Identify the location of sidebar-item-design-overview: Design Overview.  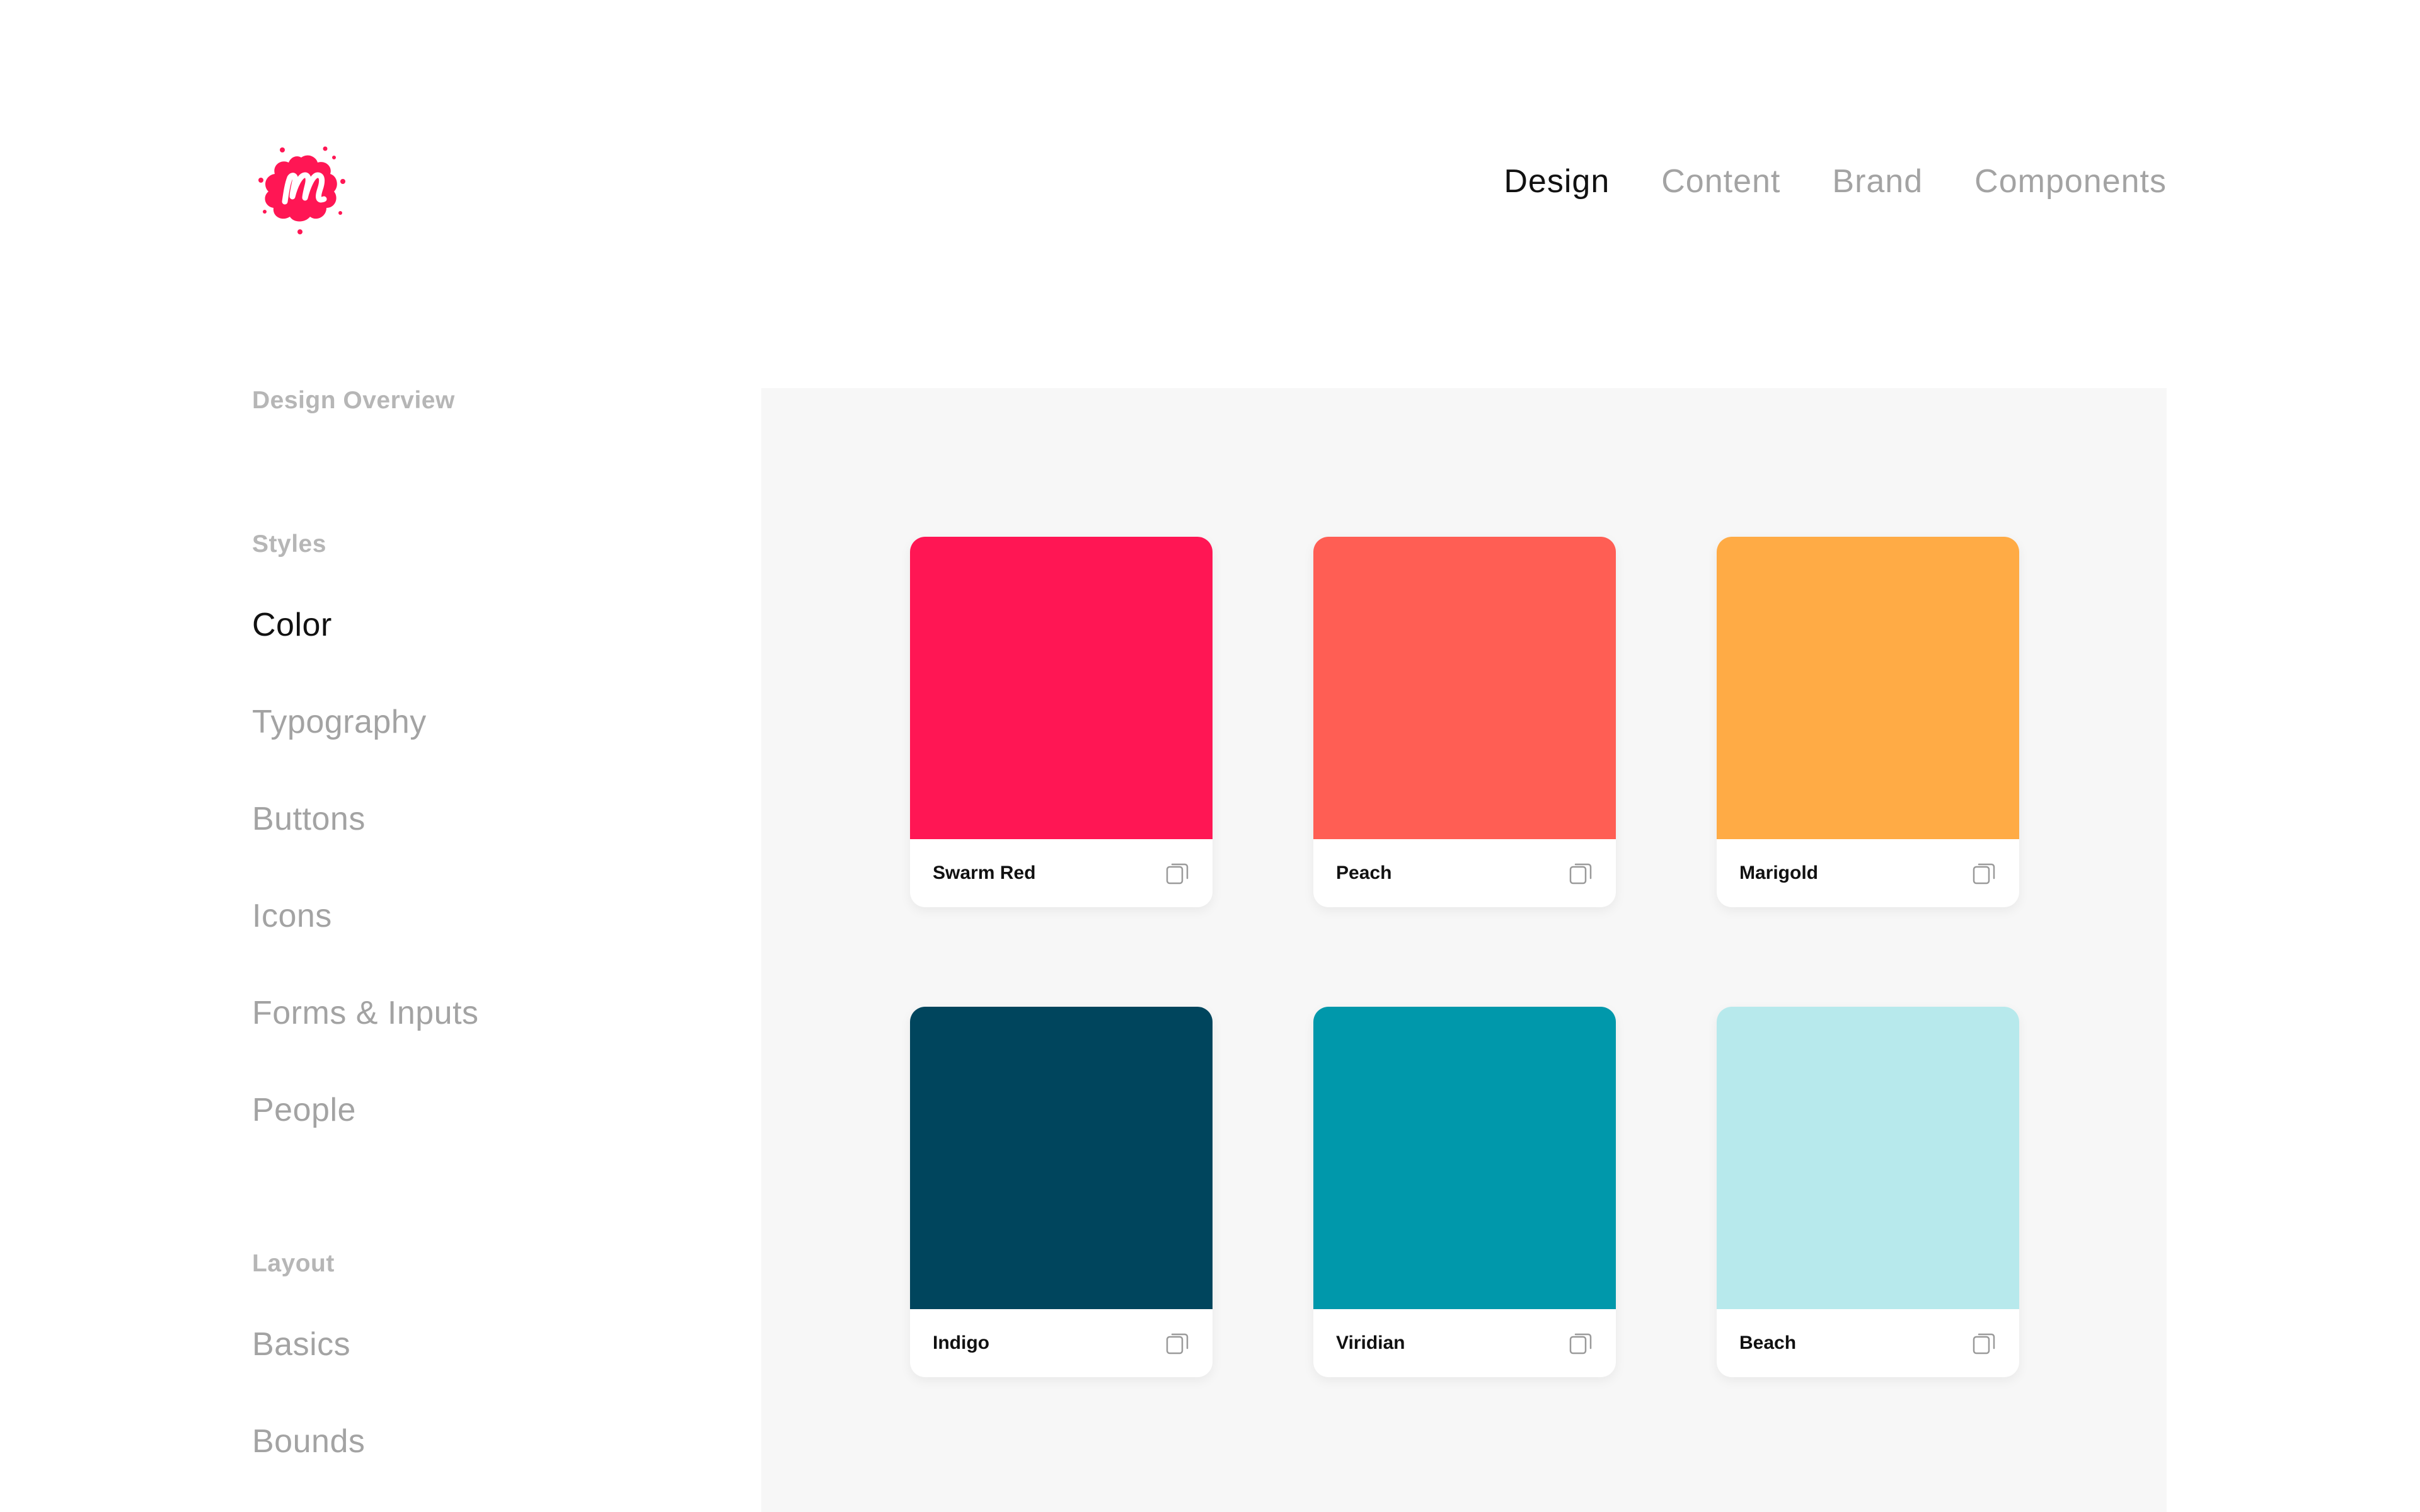
(354, 401).